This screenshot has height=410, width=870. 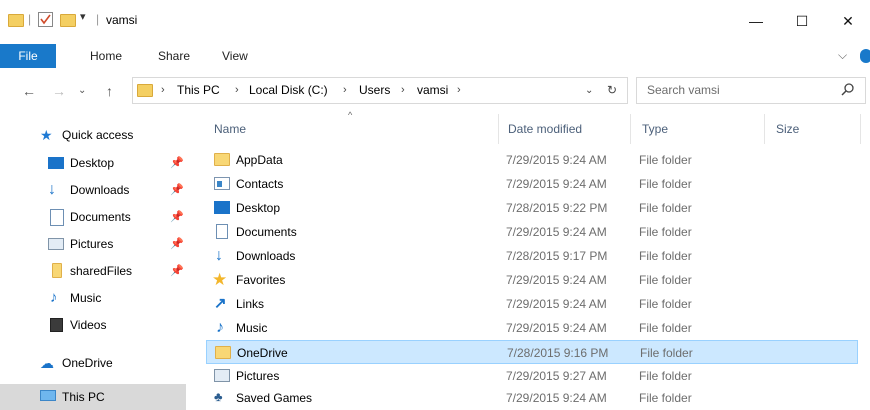 What do you see at coordinates (68, 20) in the screenshot?
I see `new-folder-icon` at bounding box center [68, 20].